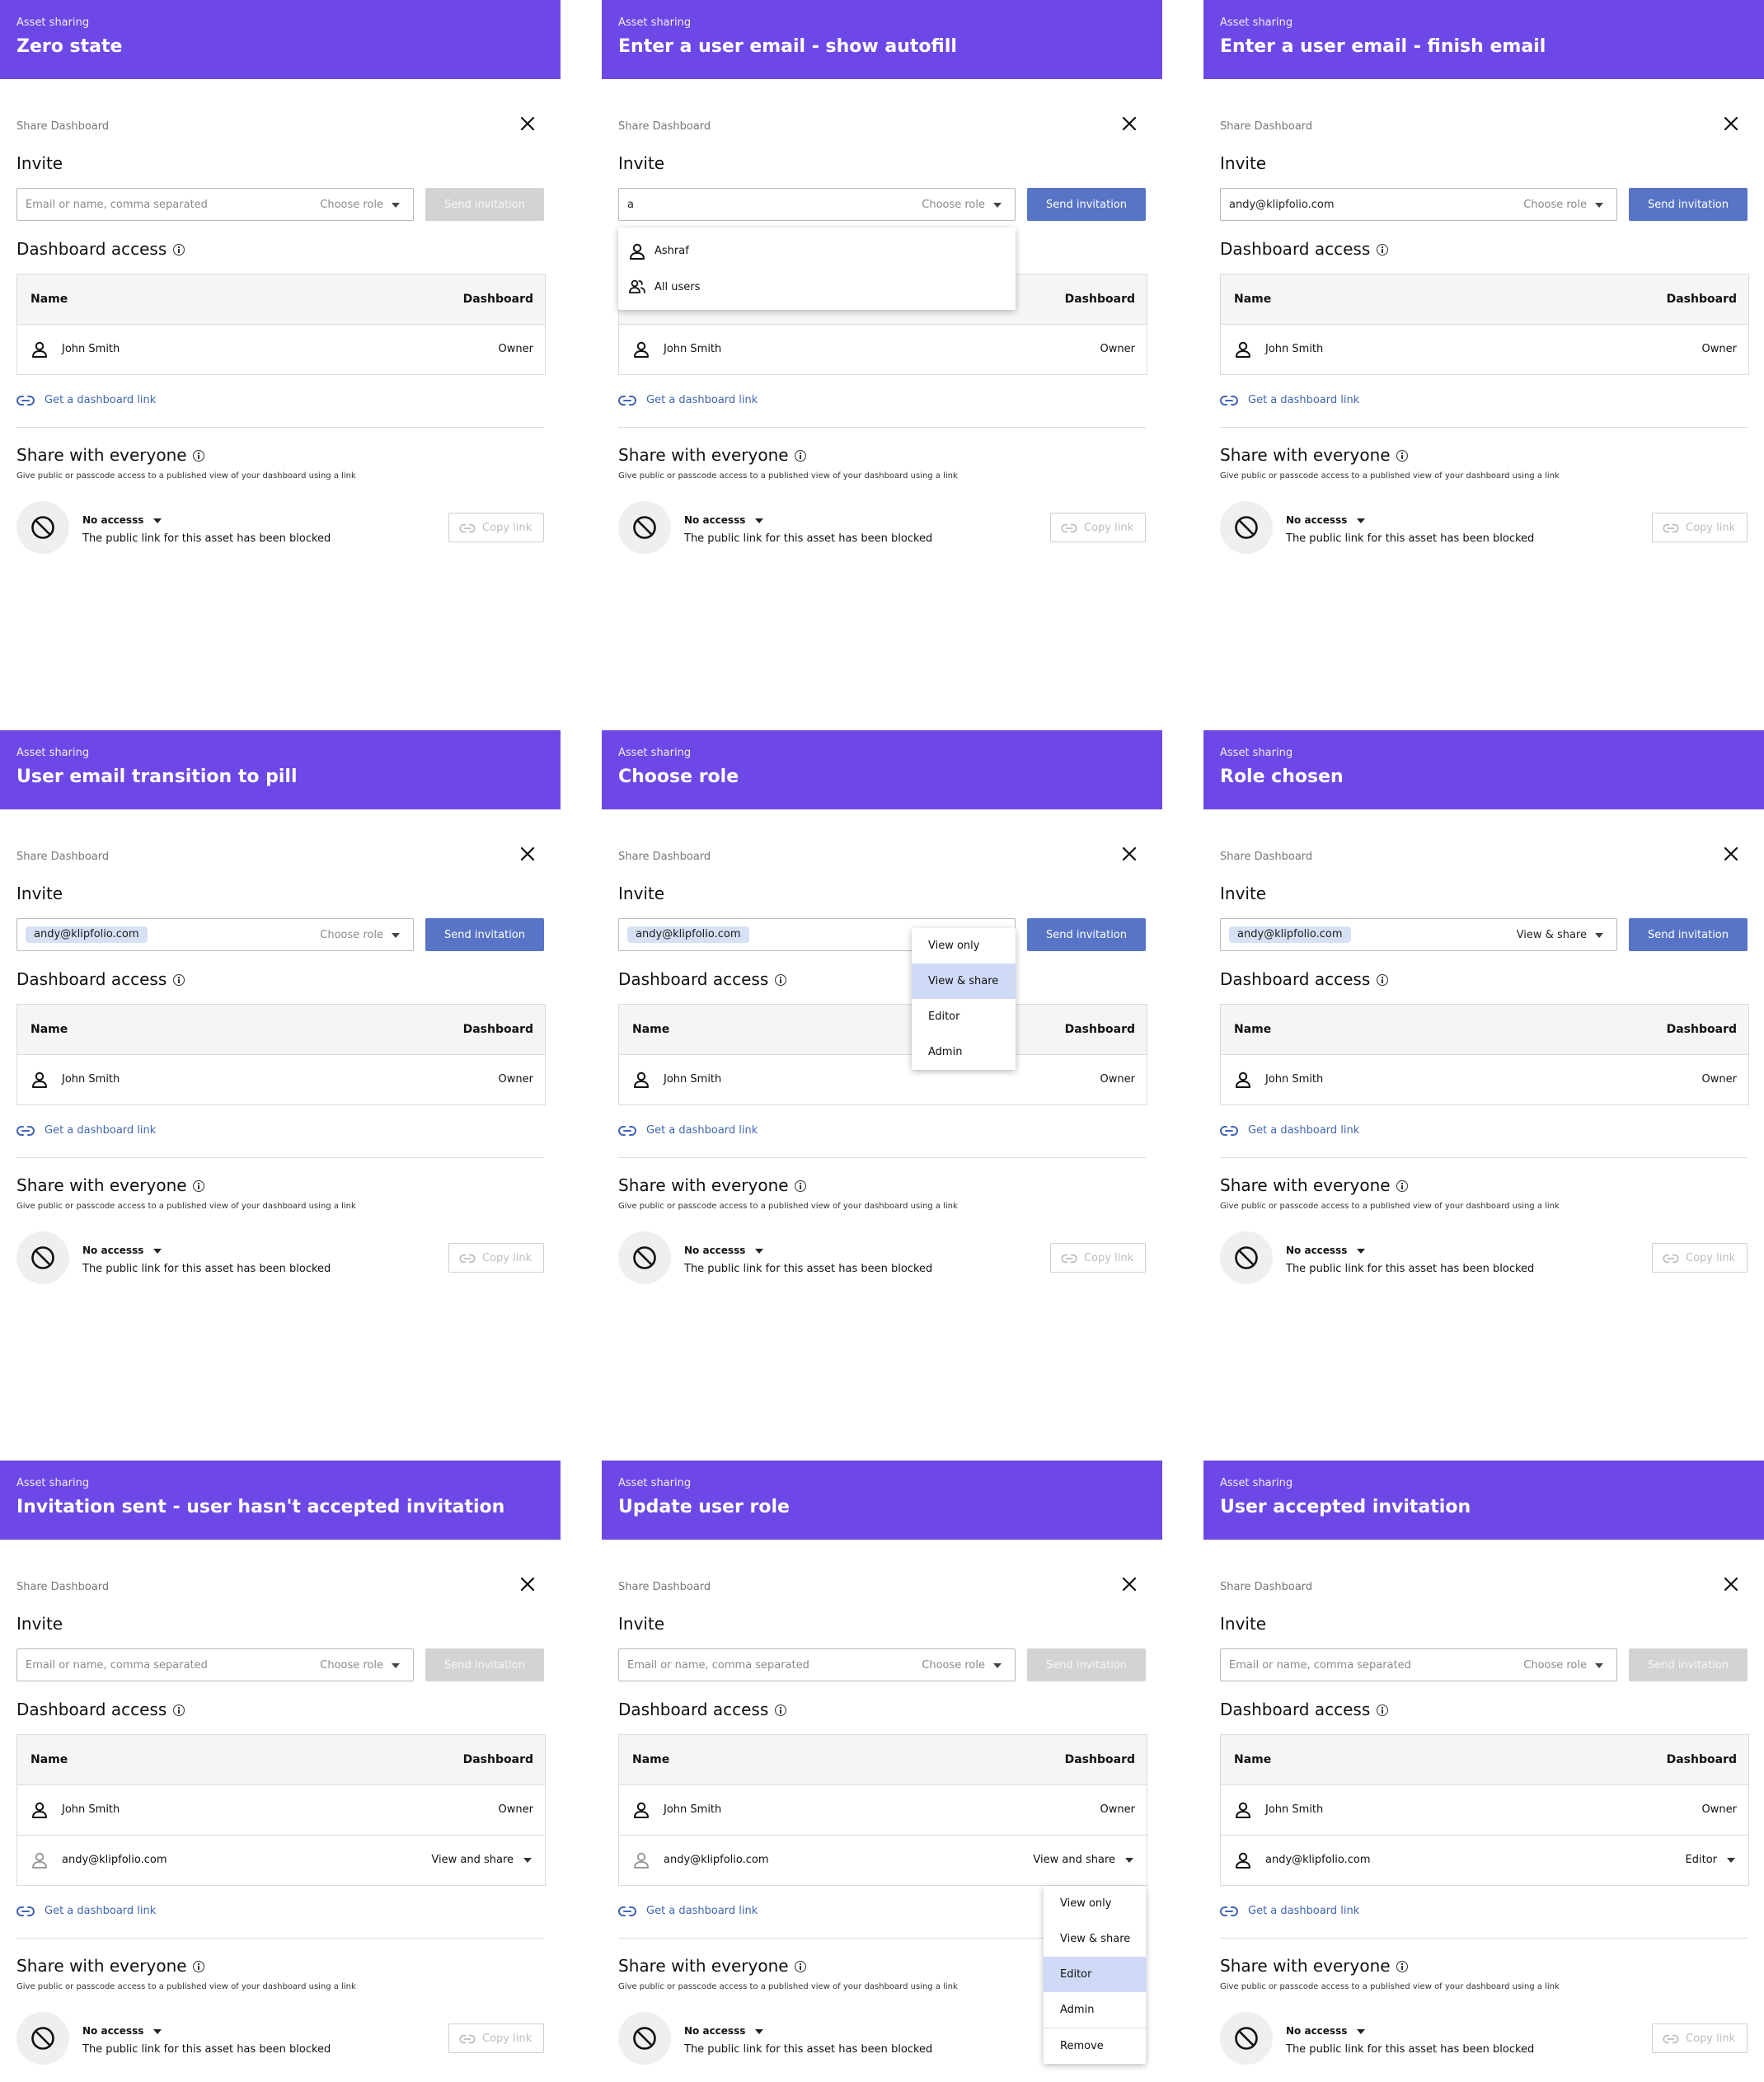 The width and height of the screenshot is (1764, 2082). I want to click on user-role: Editor, so click(1701, 1860).